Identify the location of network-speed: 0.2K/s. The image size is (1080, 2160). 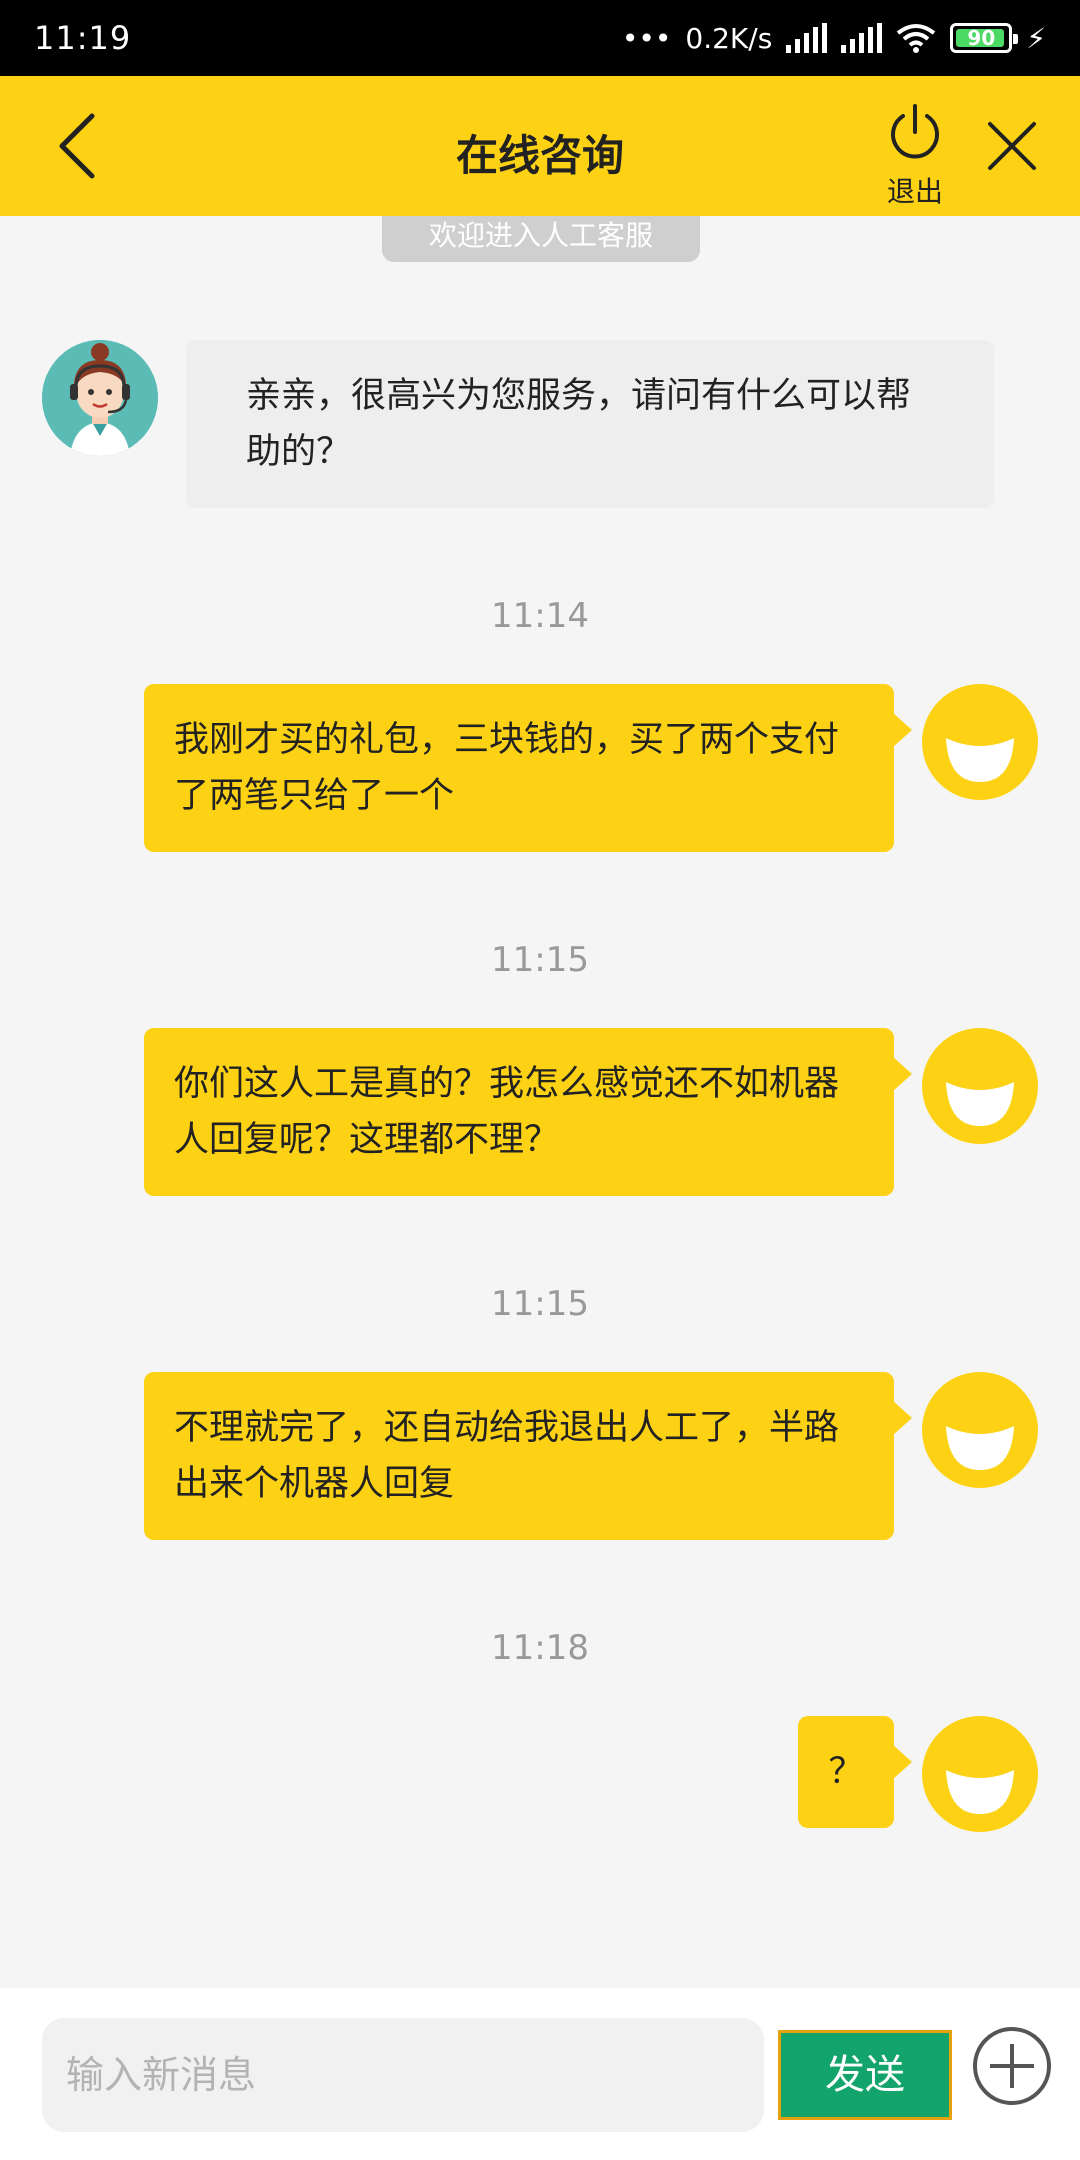
(729, 38).